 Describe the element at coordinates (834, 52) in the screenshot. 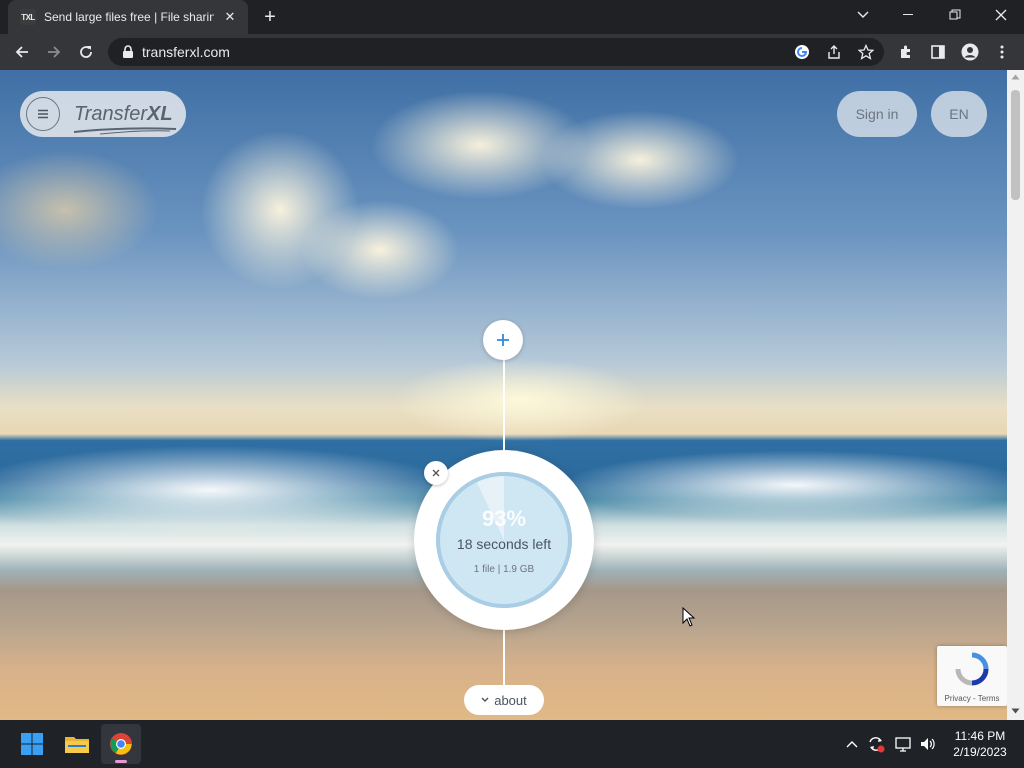

I see `share-icon` at that location.